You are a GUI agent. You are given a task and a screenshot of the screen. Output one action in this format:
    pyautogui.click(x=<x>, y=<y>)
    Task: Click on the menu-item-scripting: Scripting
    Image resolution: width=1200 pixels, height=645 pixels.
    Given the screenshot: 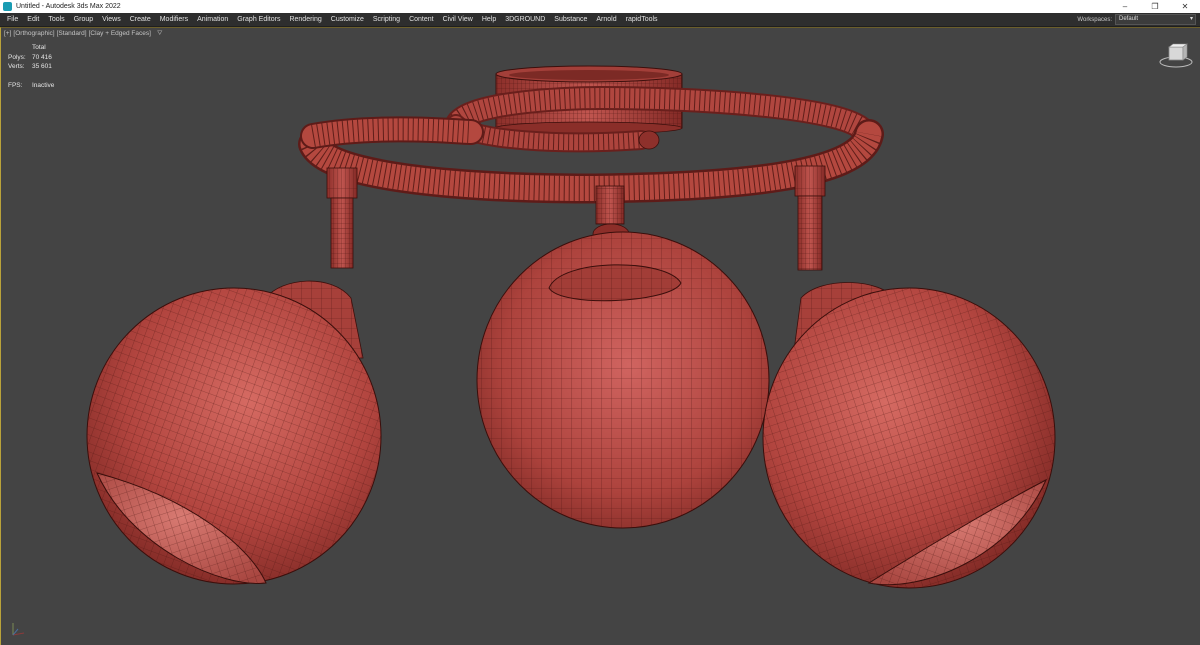 What is the action you would take?
    pyautogui.click(x=386, y=19)
    